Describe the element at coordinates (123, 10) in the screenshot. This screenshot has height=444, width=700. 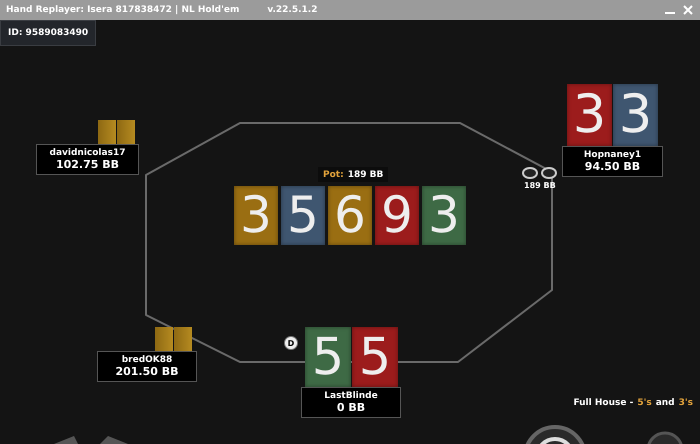
I see `window-title: Hand Replayer: Isera 817838472 | NL Hold'em` at that location.